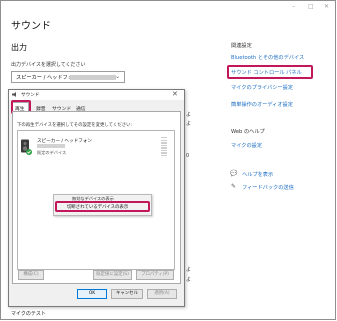  I want to click on speaker-small-icon, so click(14, 94).